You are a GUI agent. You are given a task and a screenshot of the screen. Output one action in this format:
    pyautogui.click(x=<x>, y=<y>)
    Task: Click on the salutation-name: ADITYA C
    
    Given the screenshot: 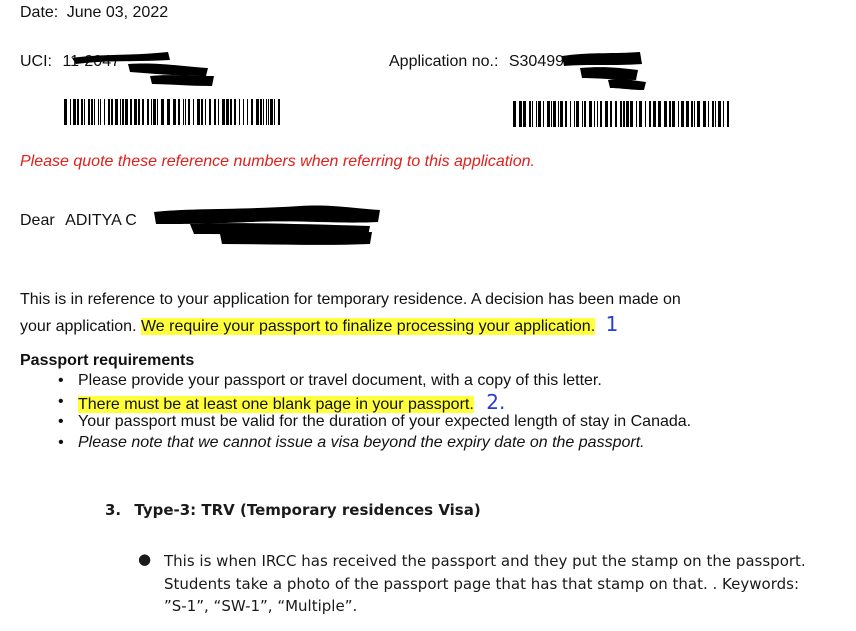 What is the action you would take?
    pyautogui.click(x=101, y=220)
    